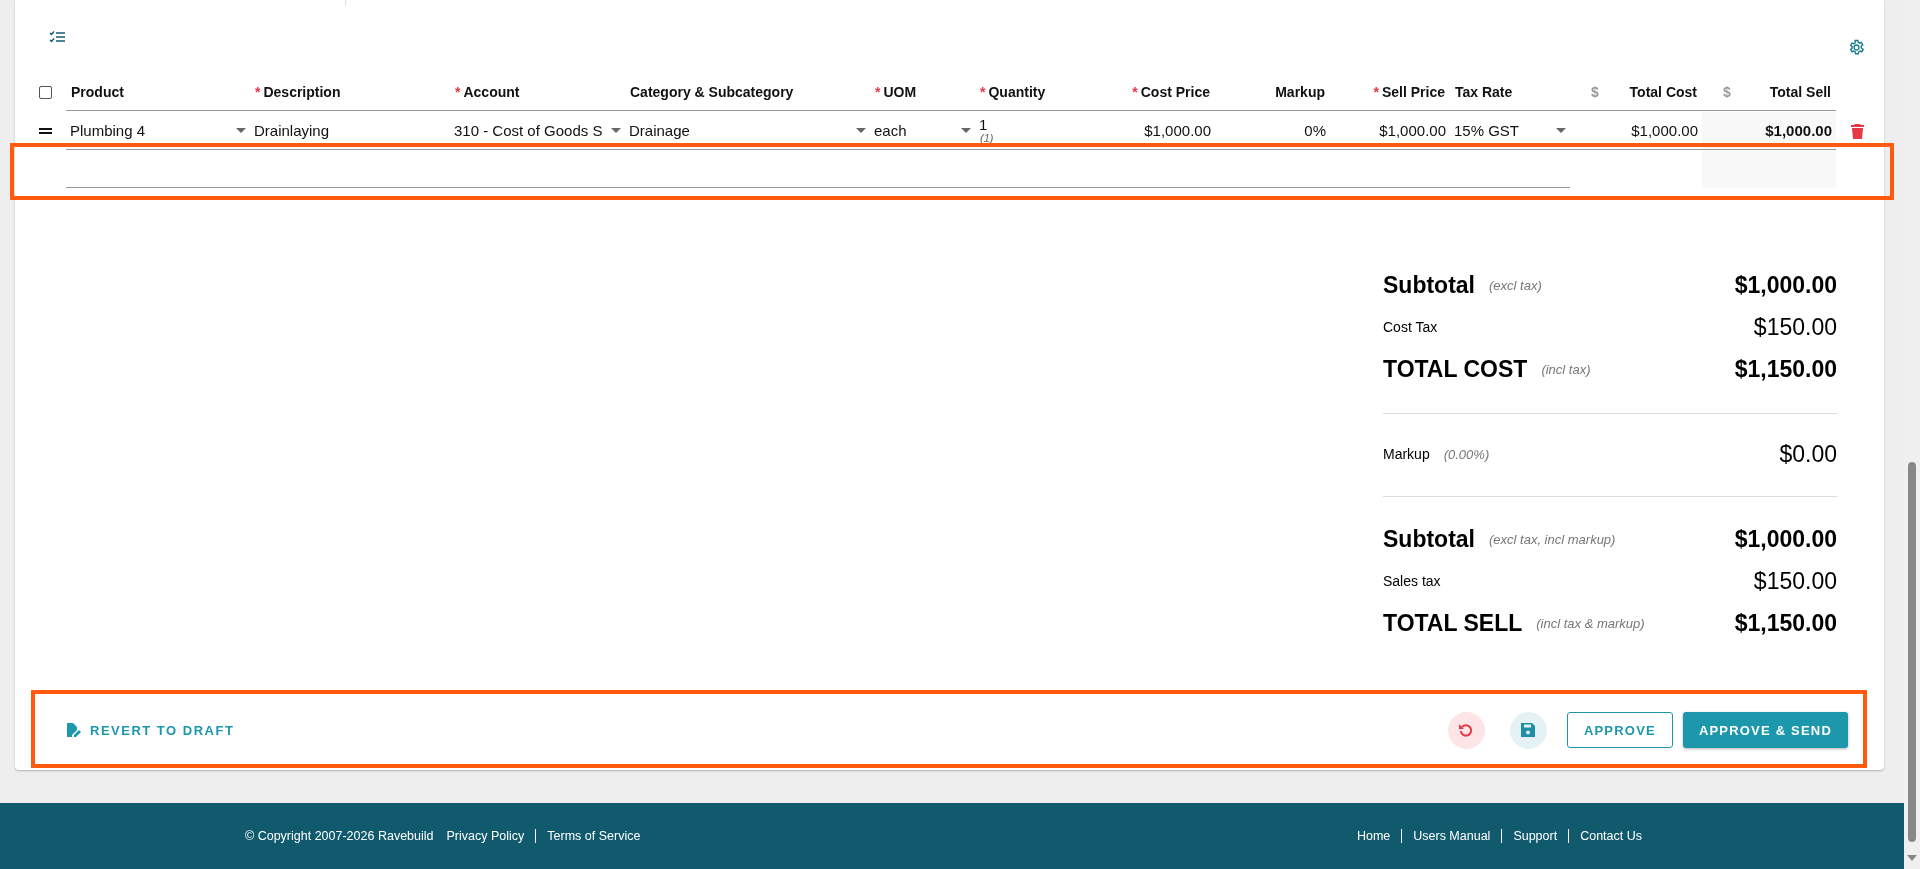  What do you see at coordinates (1413, 92) in the screenshot?
I see `column-header: Sell Price` at bounding box center [1413, 92].